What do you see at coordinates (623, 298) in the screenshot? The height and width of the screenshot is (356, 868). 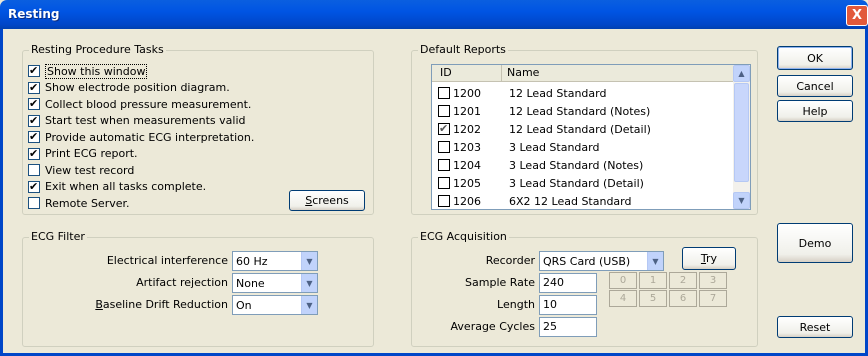 I see `channel-number-button: 4` at bounding box center [623, 298].